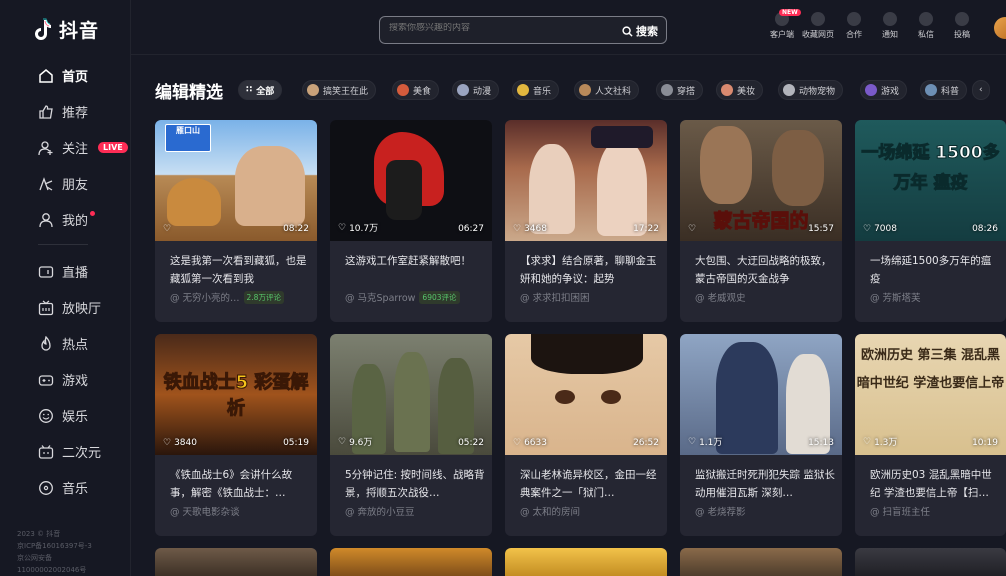  What do you see at coordinates (167, 443) in the screenshot?
I see `heart-icon: ♡` at bounding box center [167, 443].